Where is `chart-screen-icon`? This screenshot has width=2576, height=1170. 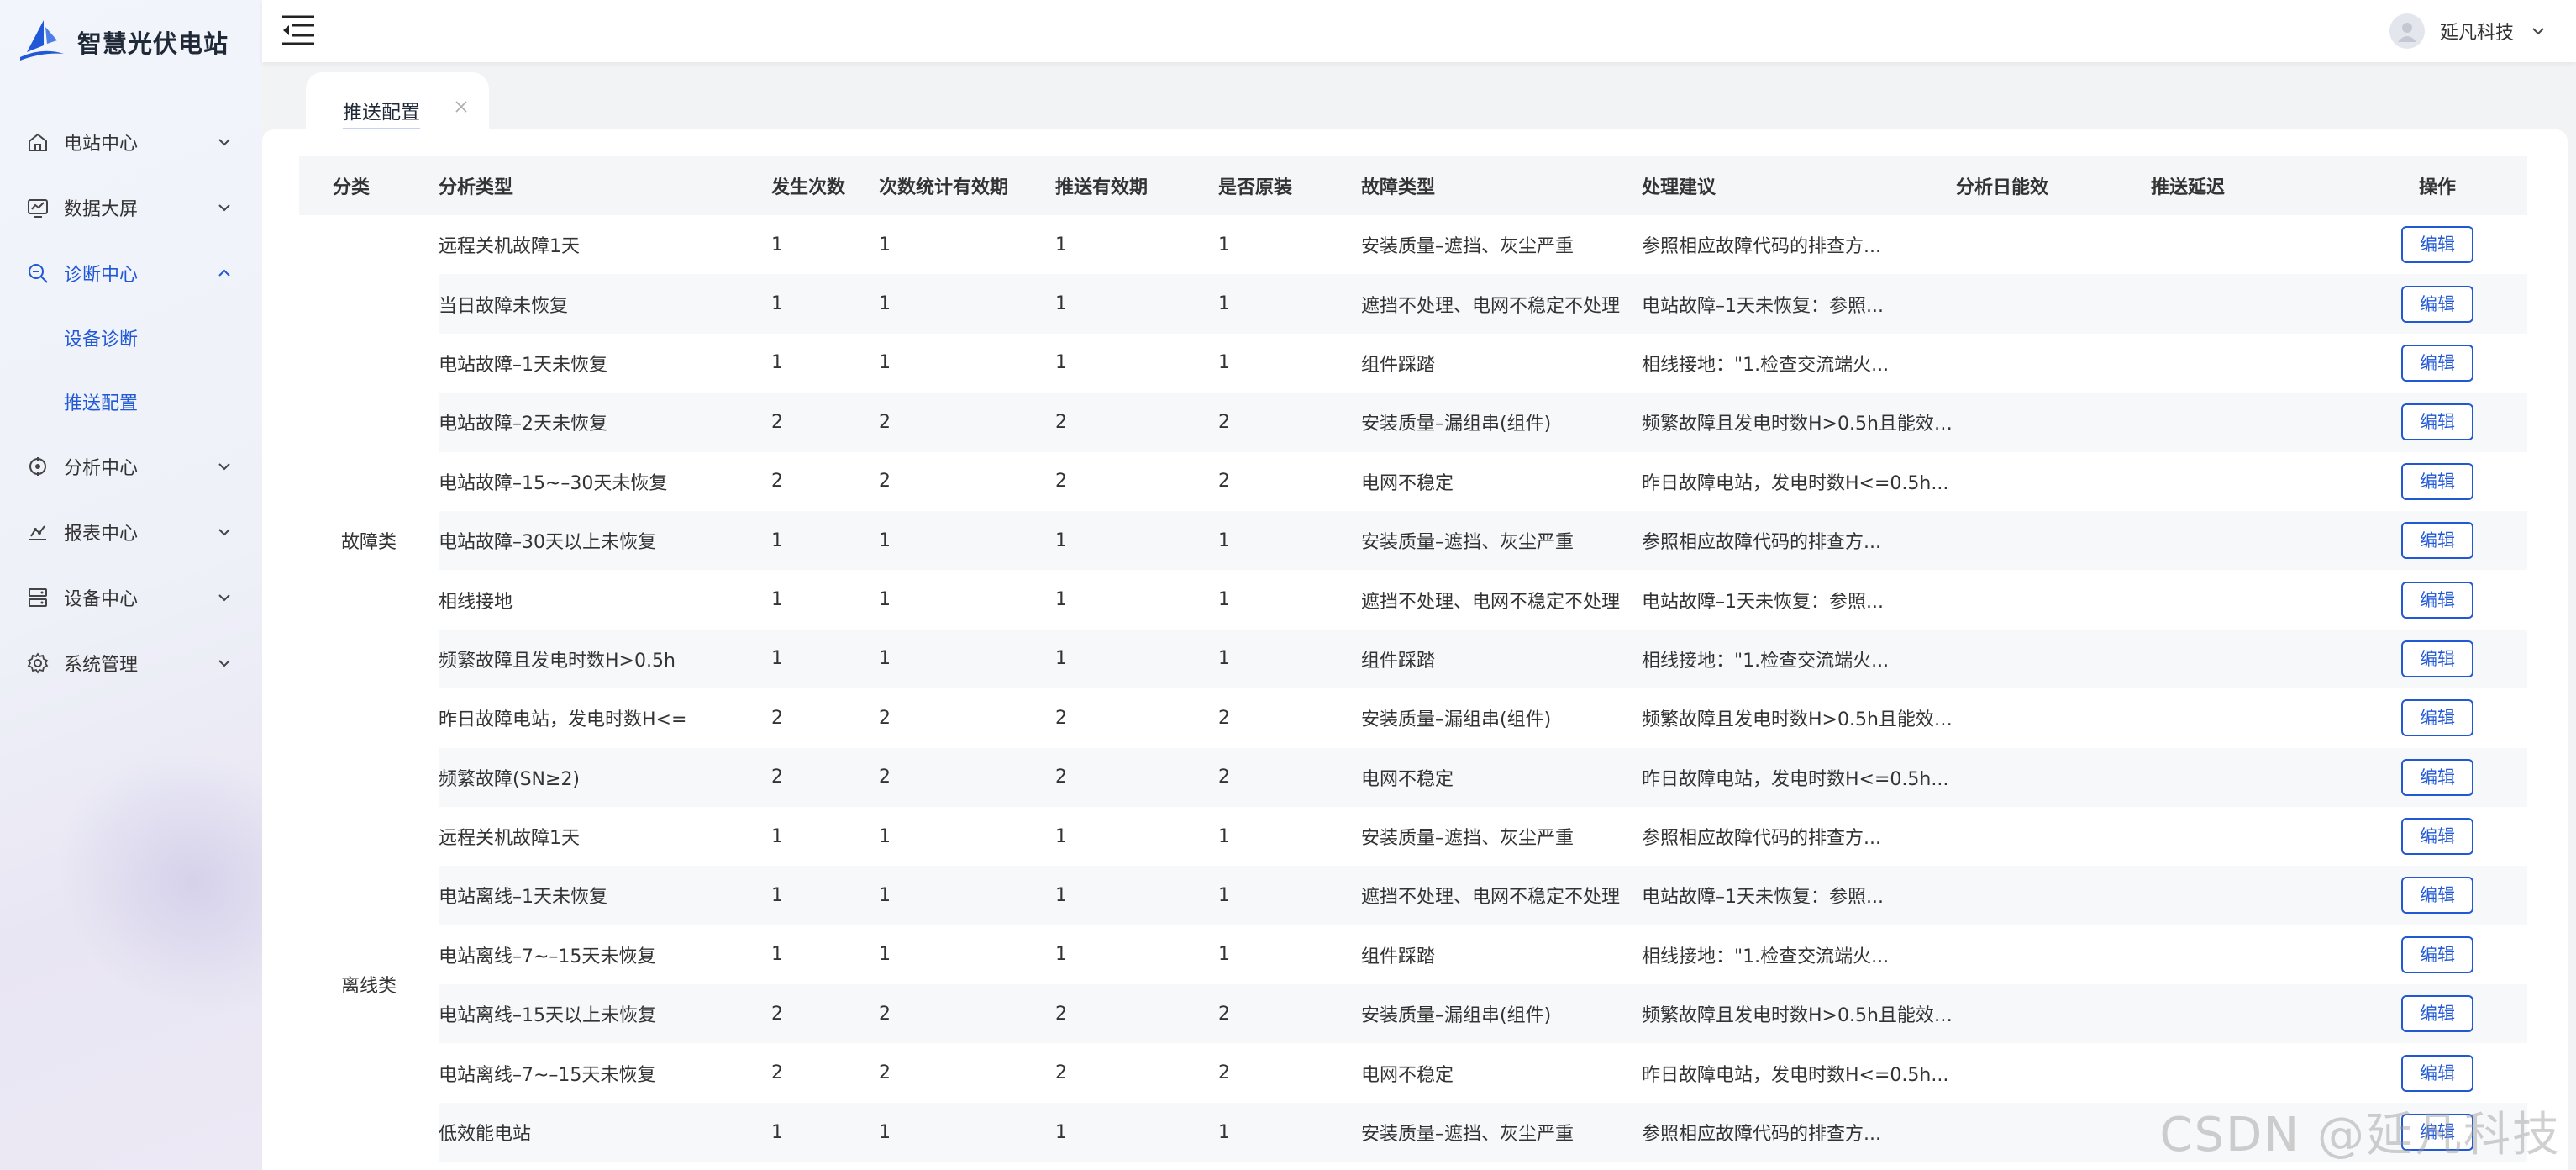
chart-screen-icon is located at coordinates (37, 207).